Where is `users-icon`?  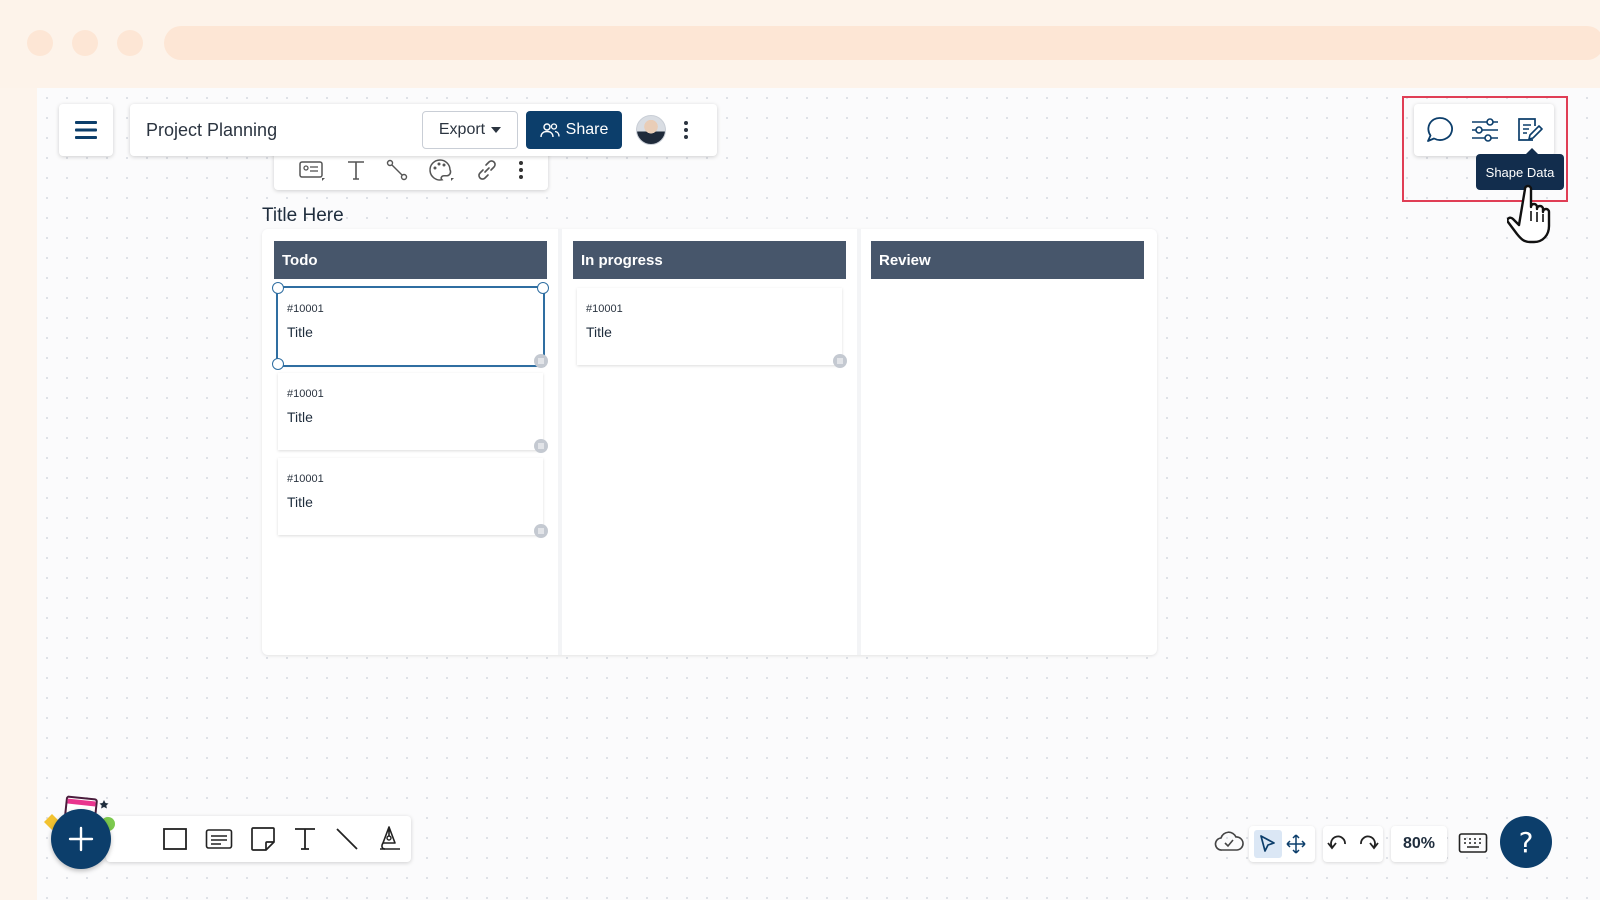 users-icon is located at coordinates (549, 130).